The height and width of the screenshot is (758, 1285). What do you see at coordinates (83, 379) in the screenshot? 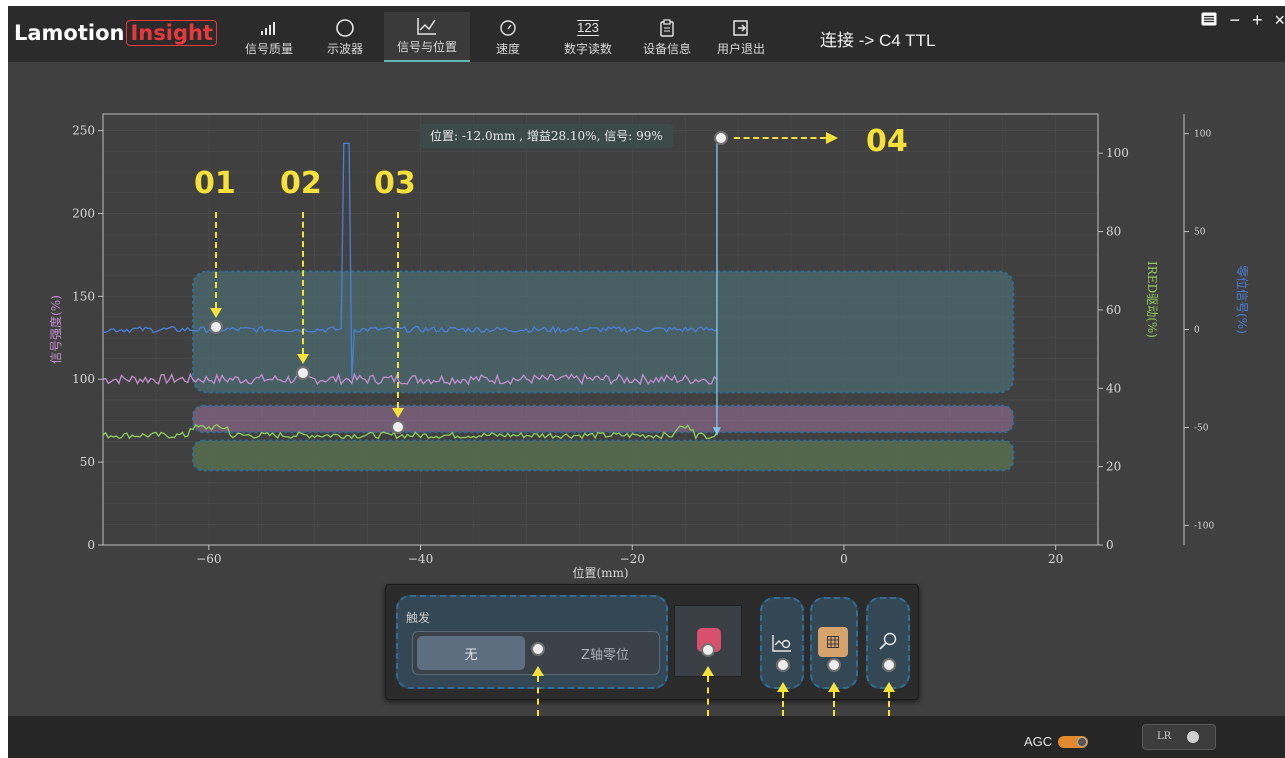
I see `y-left-tick-label: 100` at bounding box center [83, 379].